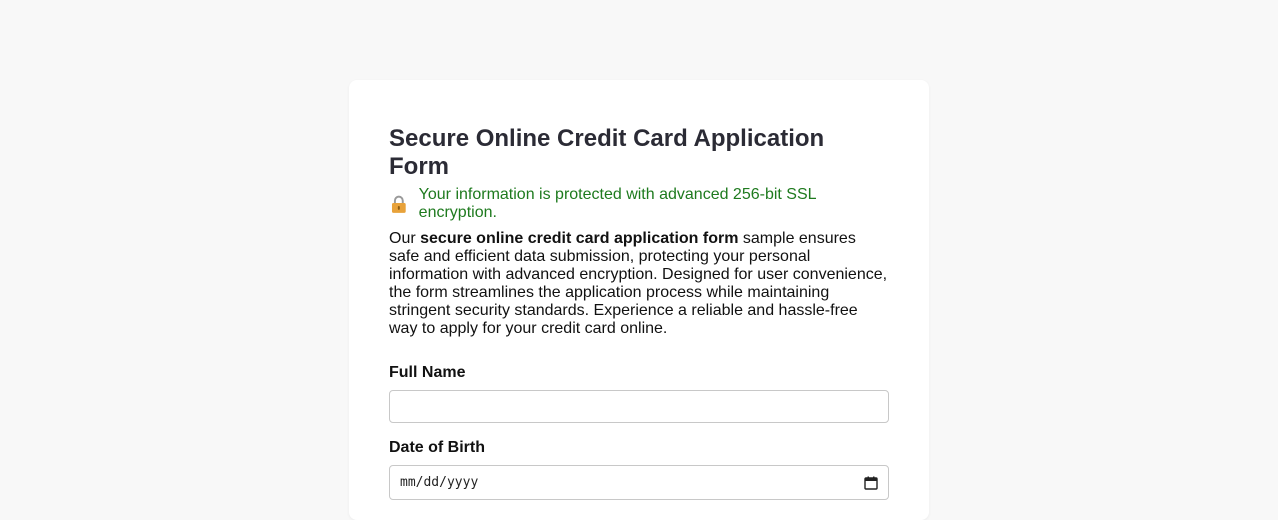  What do you see at coordinates (639, 482) in the screenshot?
I see `dob-input: mm/dd/yyyy` at bounding box center [639, 482].